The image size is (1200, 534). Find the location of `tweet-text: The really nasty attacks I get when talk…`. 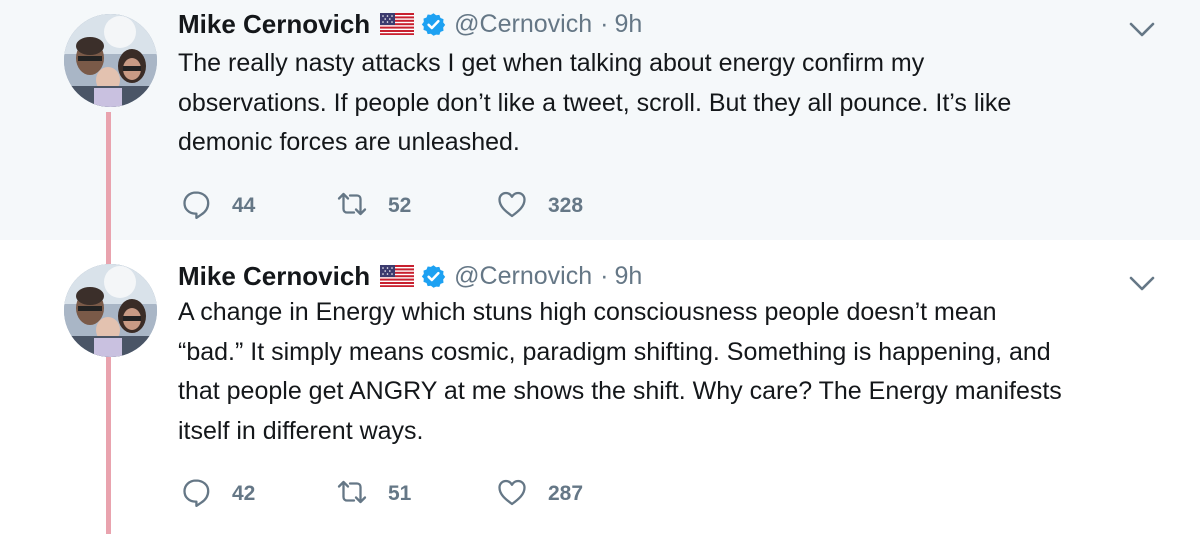

tweet-text: The really nasty attacks I get when talk… is located at coordinates (595, 103).